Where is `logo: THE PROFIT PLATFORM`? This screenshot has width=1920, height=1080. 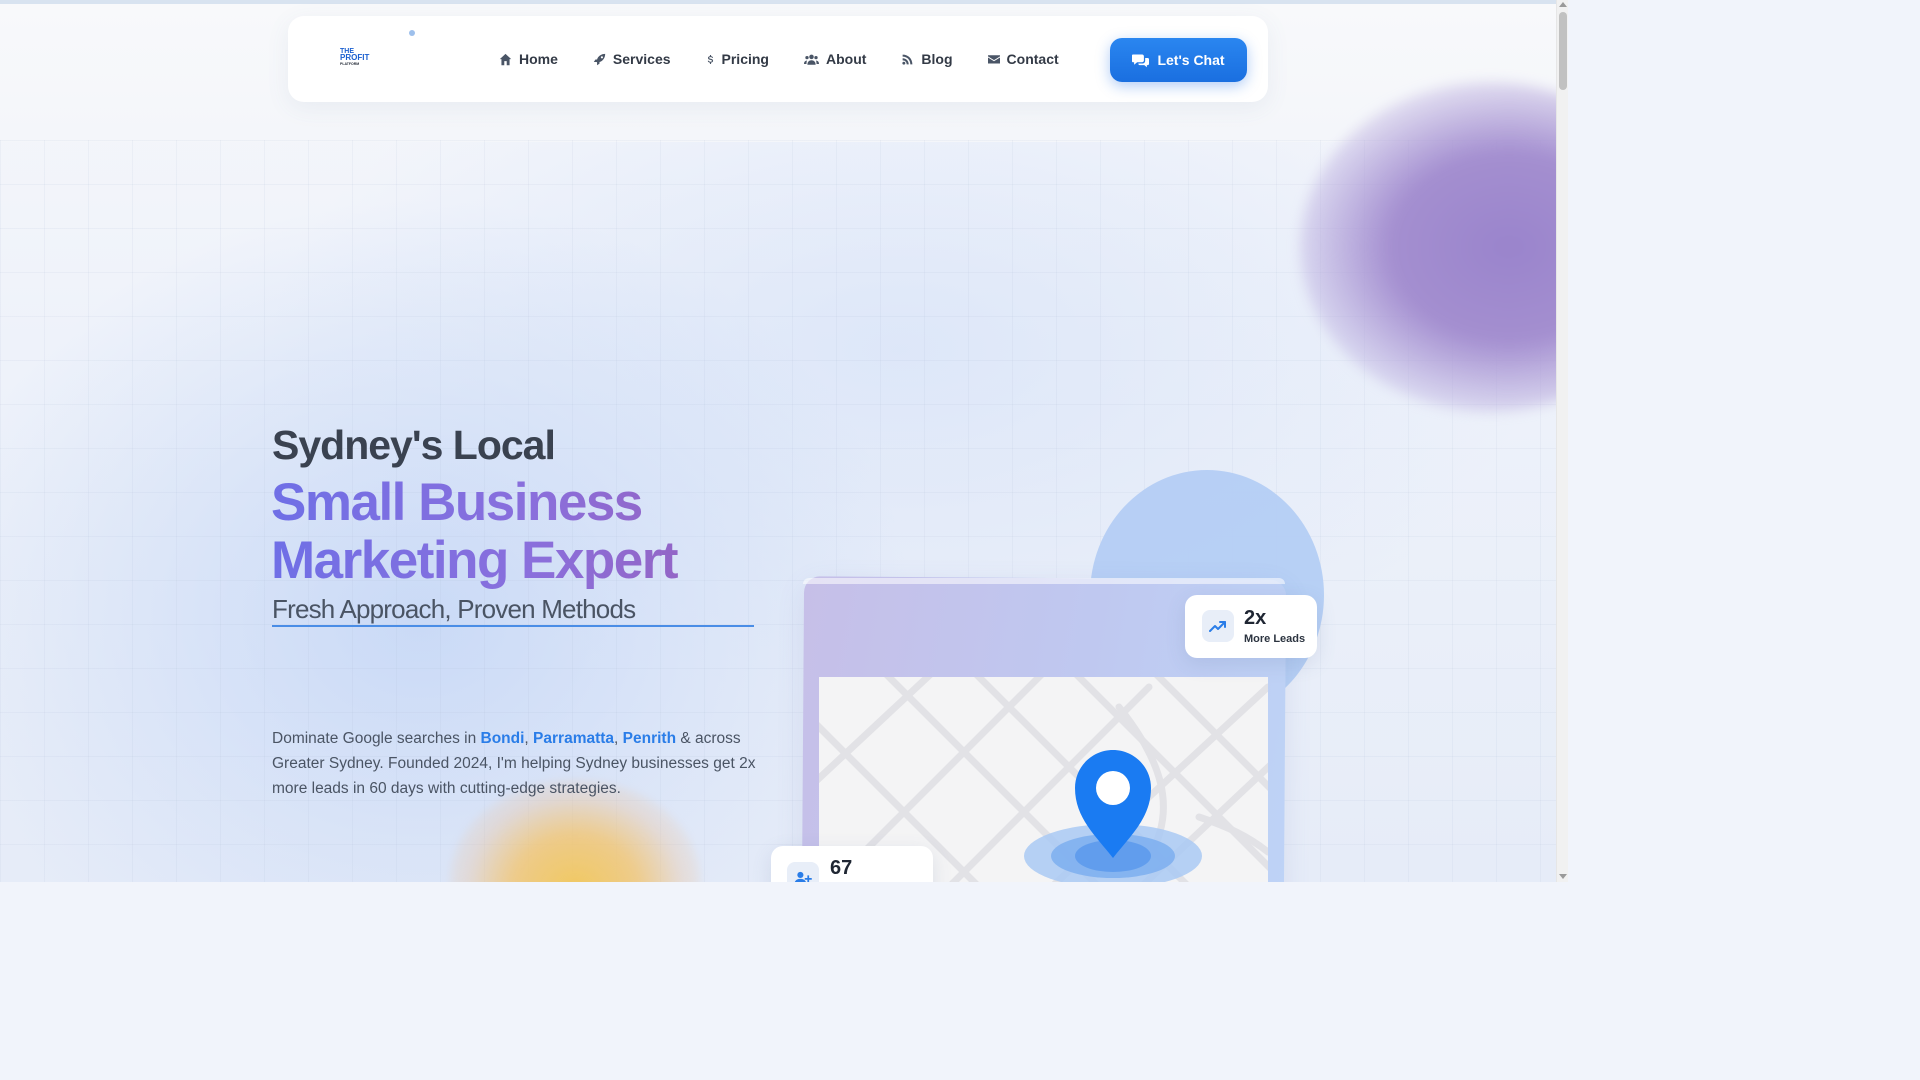
logo: THE PROFIT PLATFORM is located at coordinates (361, 57).